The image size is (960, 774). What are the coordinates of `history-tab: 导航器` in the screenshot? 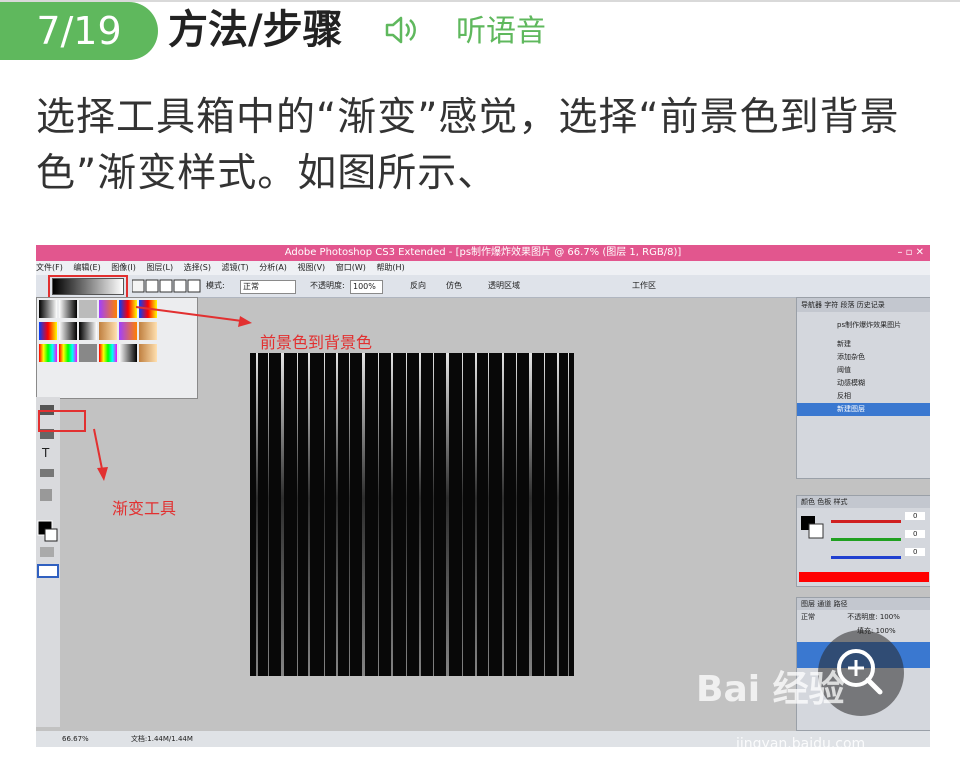 It's located at (811, 305).